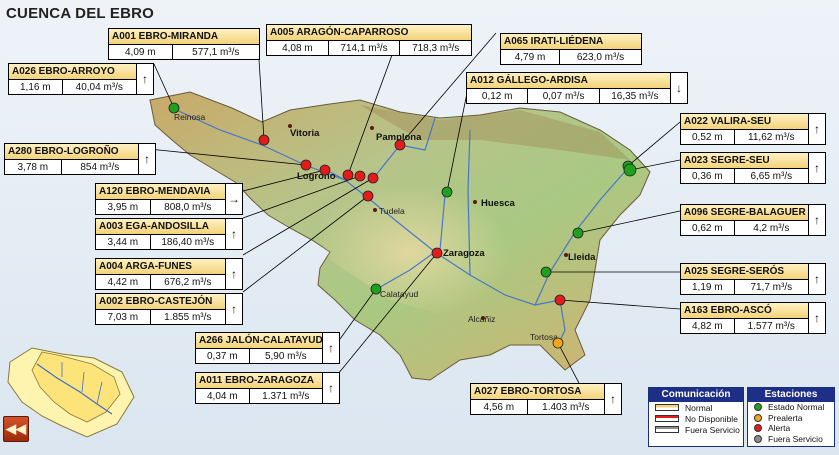 Image resolution: width=839 pixels, height=455 pixels. I want to click on station-box-a026: A026 EBRO-ARROYO 1,16 m 40,04 m³/s ↑, so click(81, 79).